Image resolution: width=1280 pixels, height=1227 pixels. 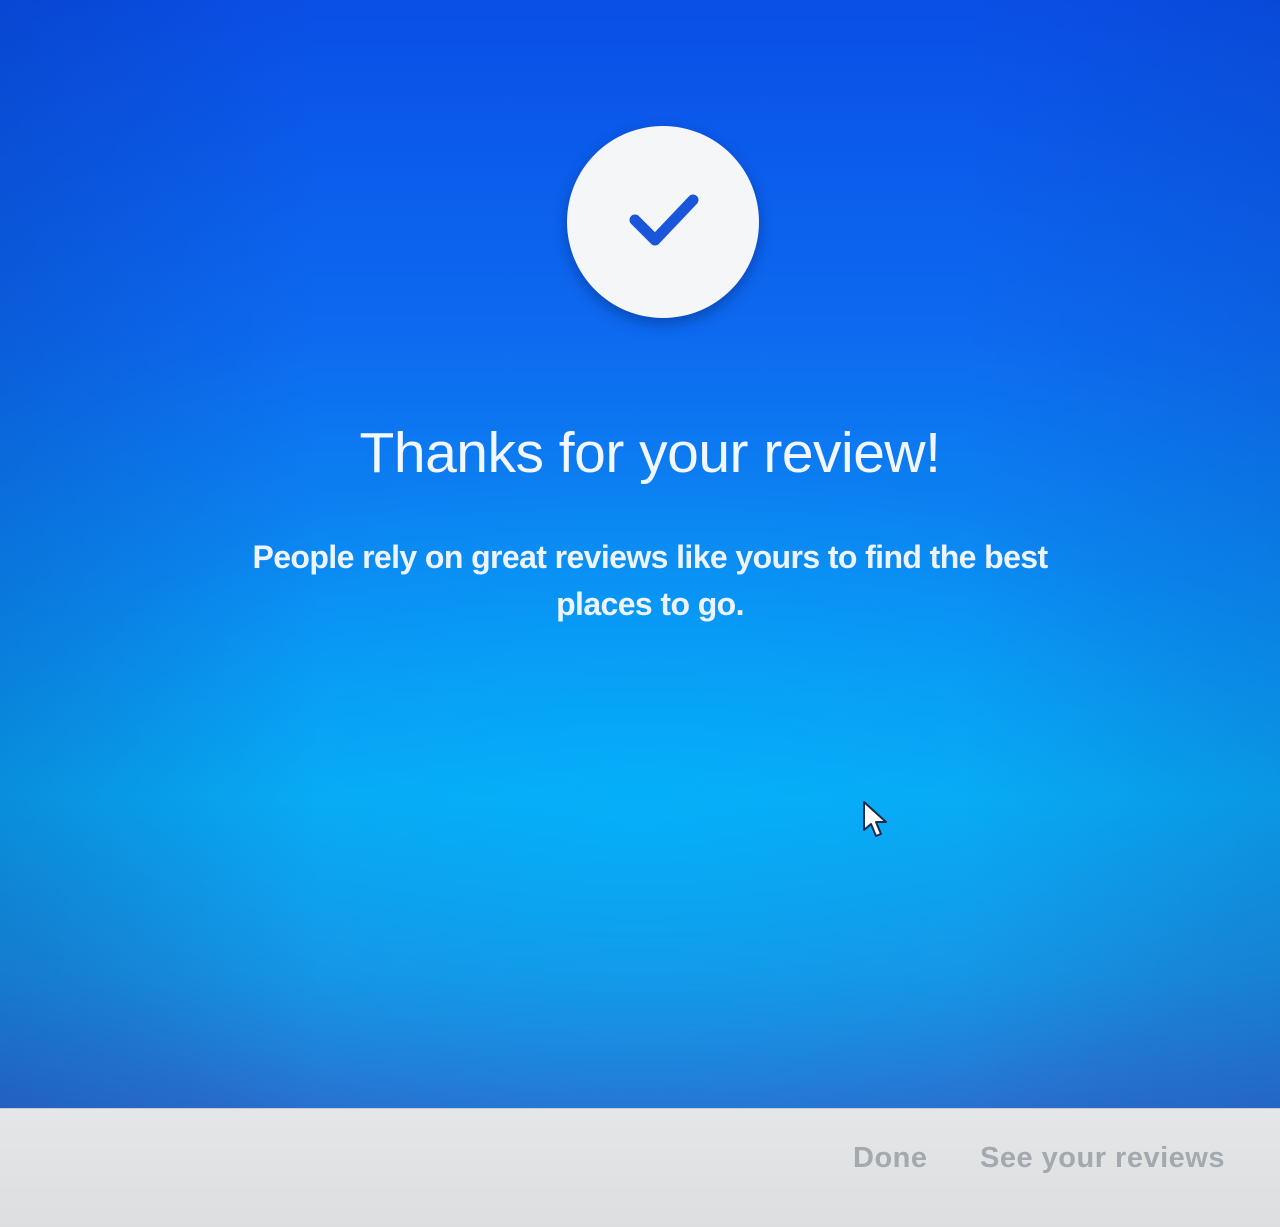 I want to click on see-your-reviews-button: See your reviews, so click(x=1102, y=1158).